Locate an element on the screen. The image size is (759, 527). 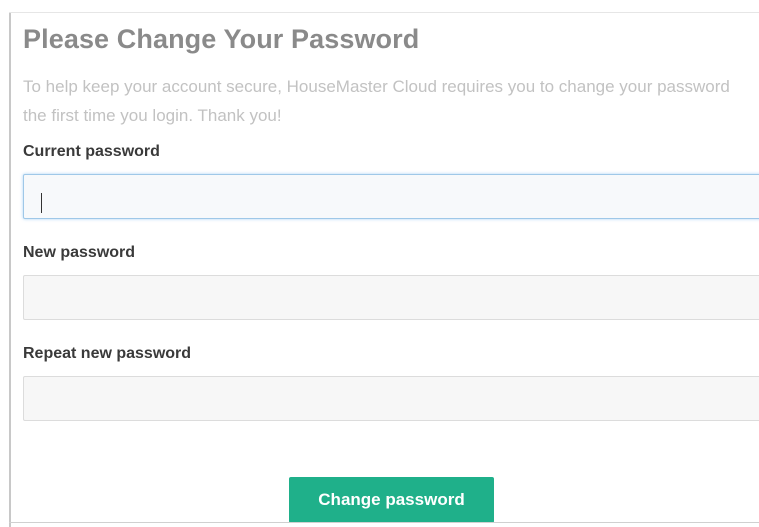
current-password-field is located at coordinates (391, 196).